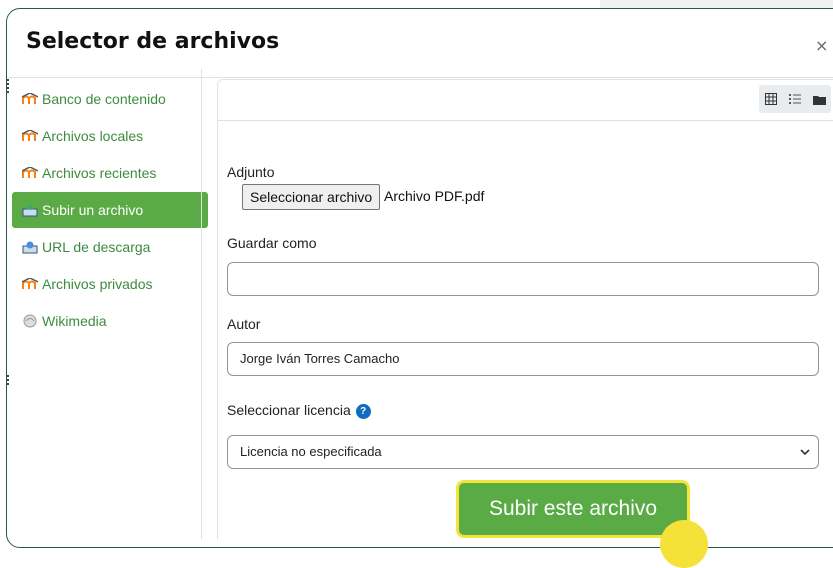  What do you see at coordinates (74, 321) in the screenshot?
I see `sidebar-item-label: Wikimedia` at bounding box center [74, 321].